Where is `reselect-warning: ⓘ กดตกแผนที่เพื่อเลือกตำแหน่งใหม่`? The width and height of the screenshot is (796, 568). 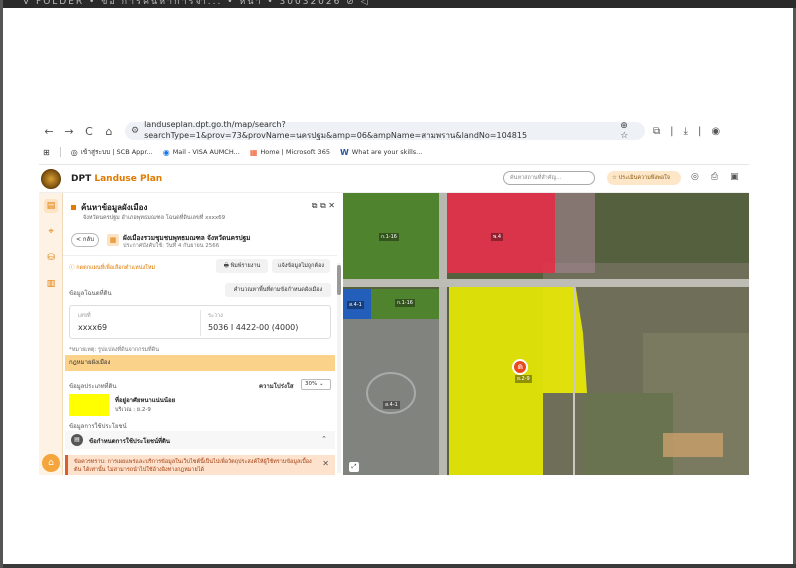 reselect-warning: ⓘ กดตกแผนที่เพื่อเลือกตำแหน่งใหม่ is located at coordinates (112, 267).